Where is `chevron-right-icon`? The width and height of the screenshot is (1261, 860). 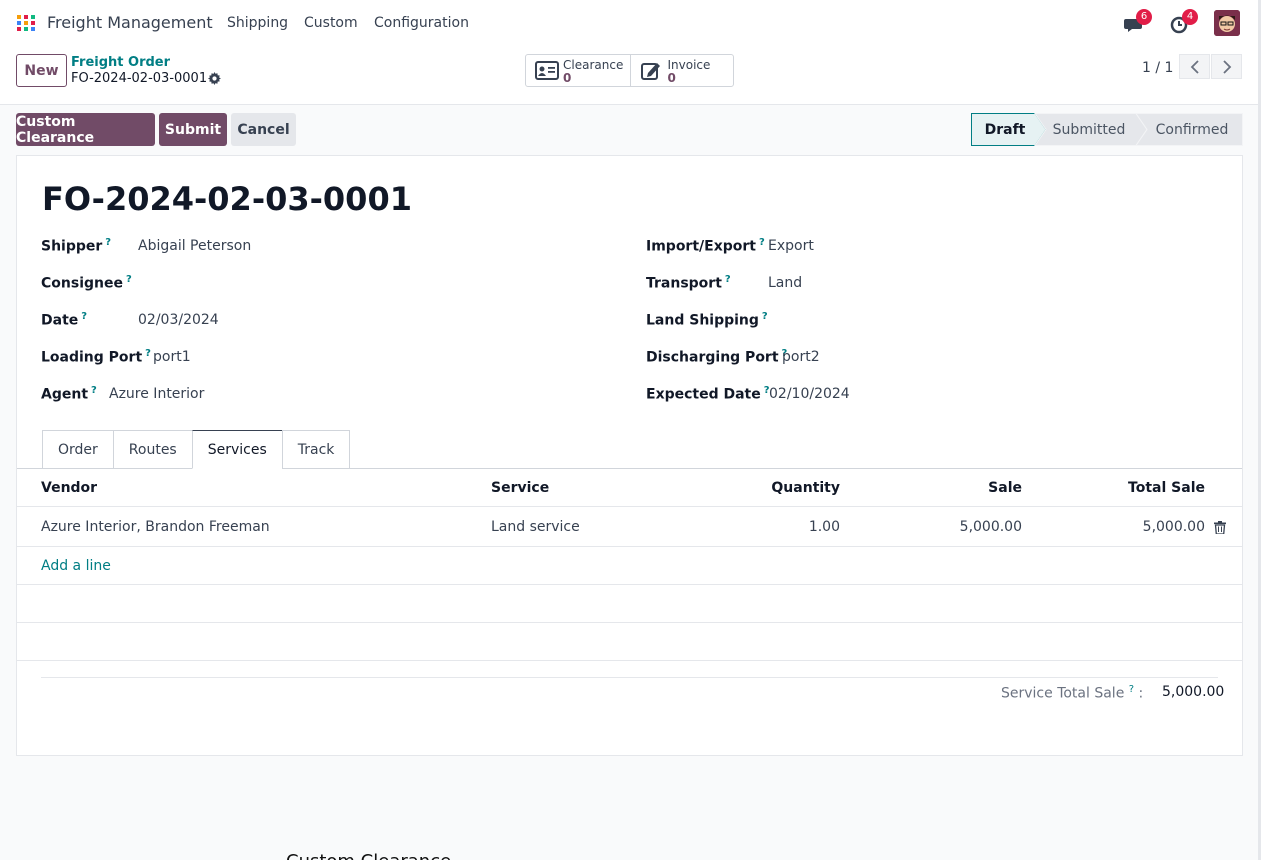
chevron-right-icon is located at coordinates (1226, 66).